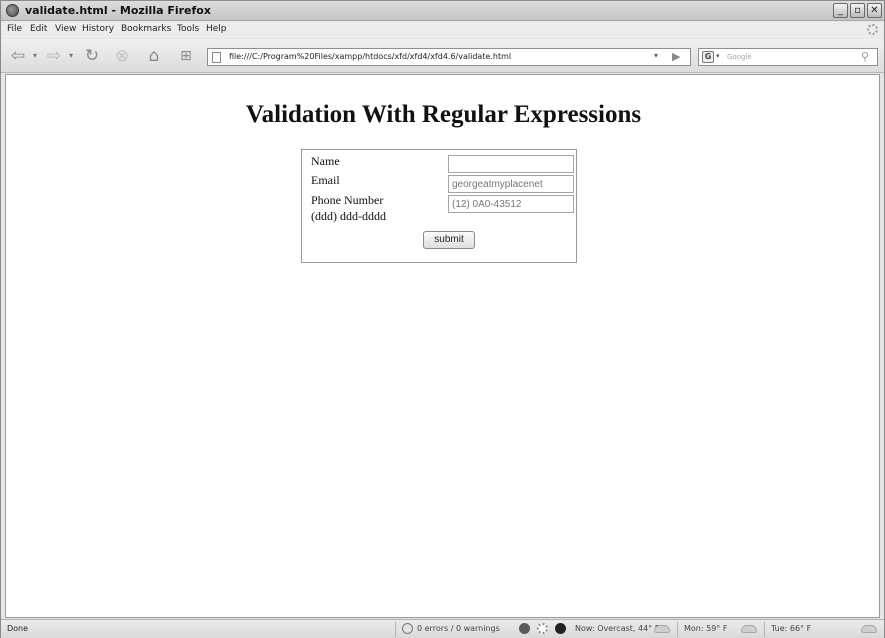 The image size is (885, 638). I want to click on weather-now: Now: Overcast, 44° F, so click(617, 628).